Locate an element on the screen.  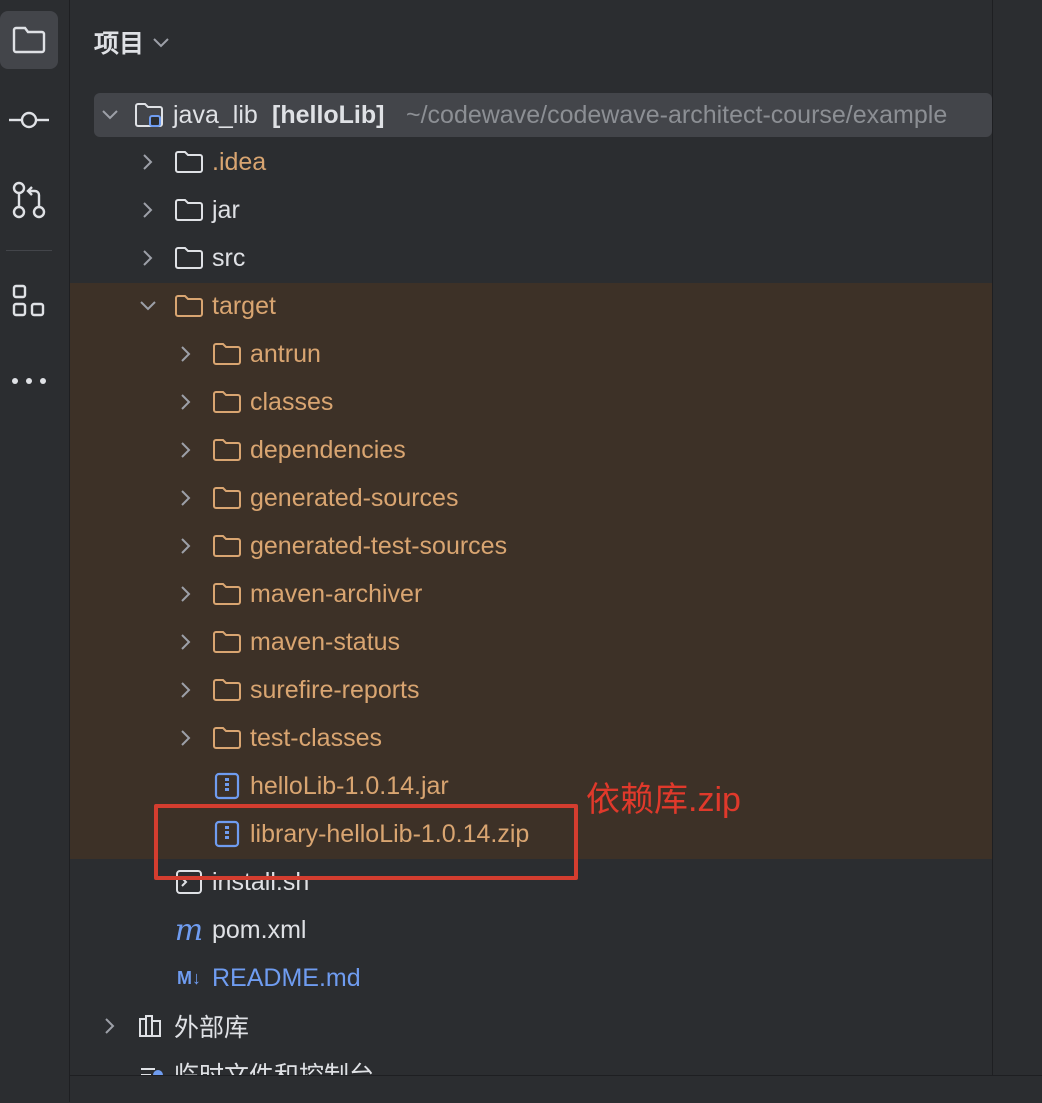
panel-title: 项目 is located at coordinates (119, 44).